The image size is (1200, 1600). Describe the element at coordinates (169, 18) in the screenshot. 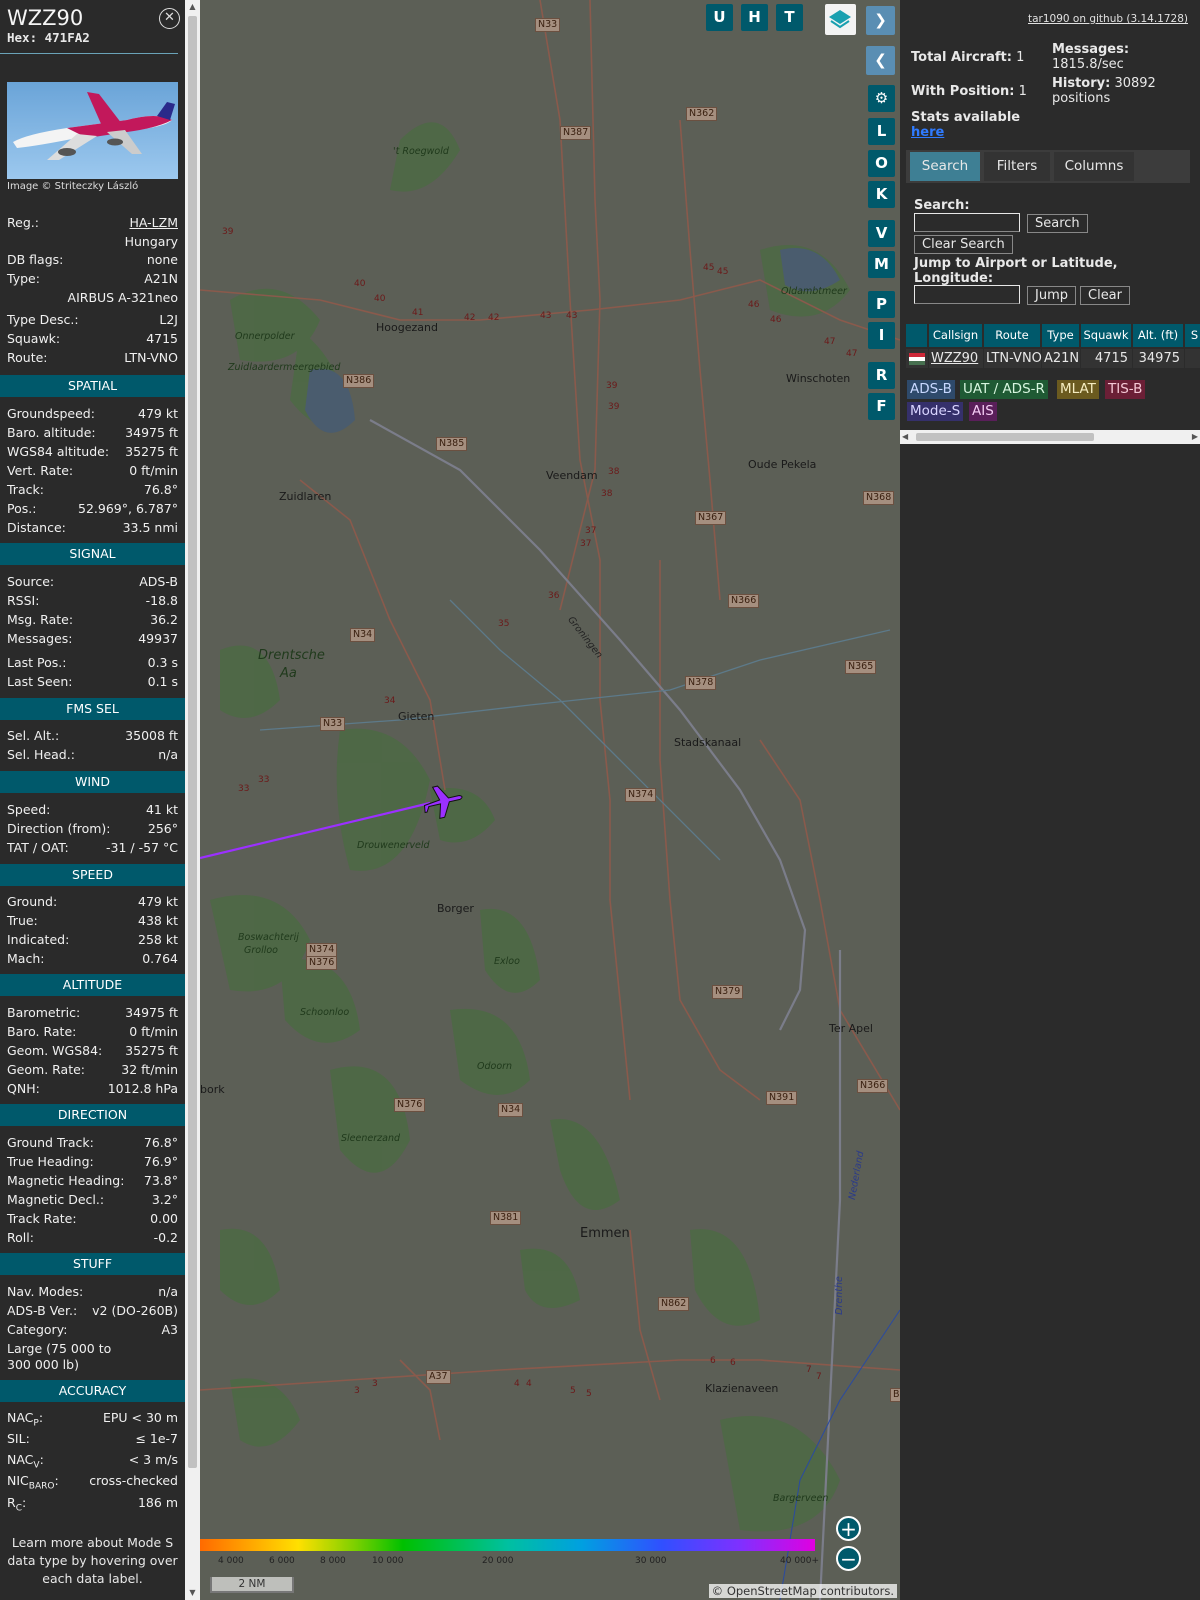

I see `close-icon: ✕` at that location.